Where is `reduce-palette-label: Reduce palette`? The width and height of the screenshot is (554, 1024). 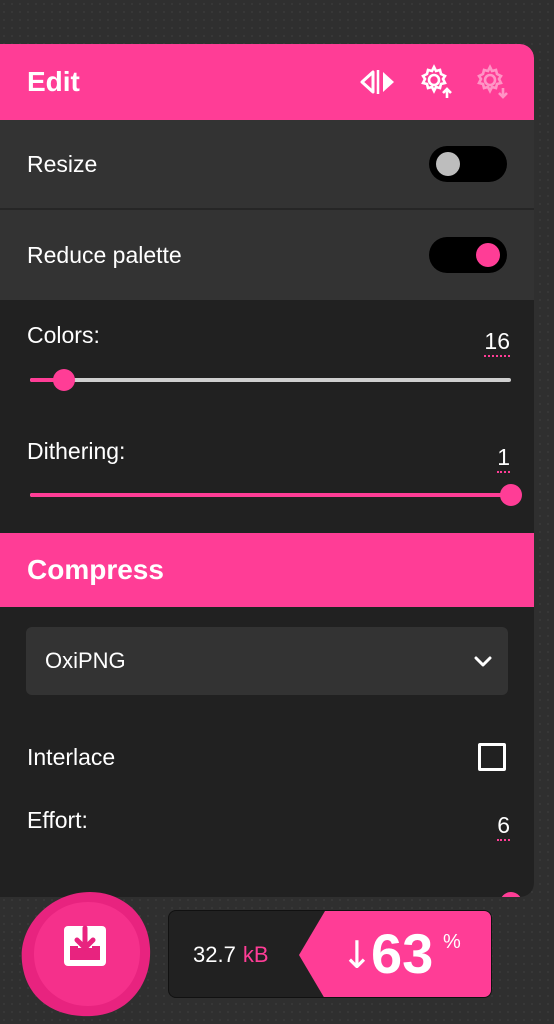 reduce-palette-label: Reduce palette is located at coordinates (104, 254).